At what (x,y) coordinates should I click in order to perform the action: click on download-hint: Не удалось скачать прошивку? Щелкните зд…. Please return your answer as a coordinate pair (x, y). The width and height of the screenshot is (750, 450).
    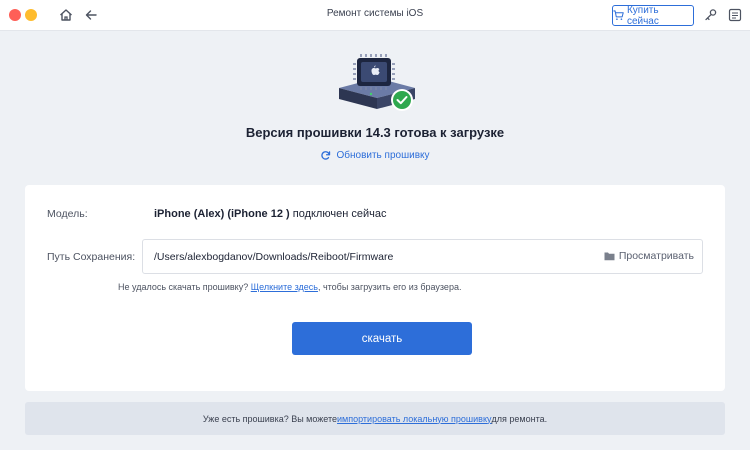
    Looking at the image, I should click on (289, 287).